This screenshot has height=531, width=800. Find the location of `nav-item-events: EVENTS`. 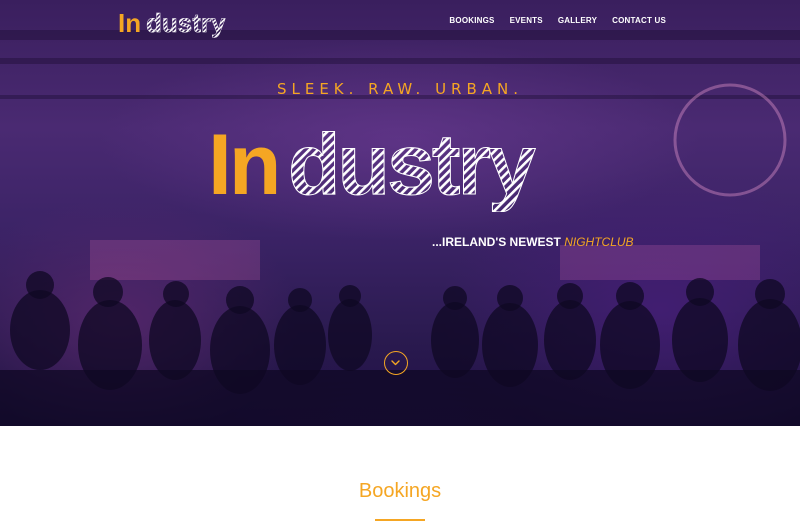

nav-item-events: EVENTS is located at coordinates (526, 20).